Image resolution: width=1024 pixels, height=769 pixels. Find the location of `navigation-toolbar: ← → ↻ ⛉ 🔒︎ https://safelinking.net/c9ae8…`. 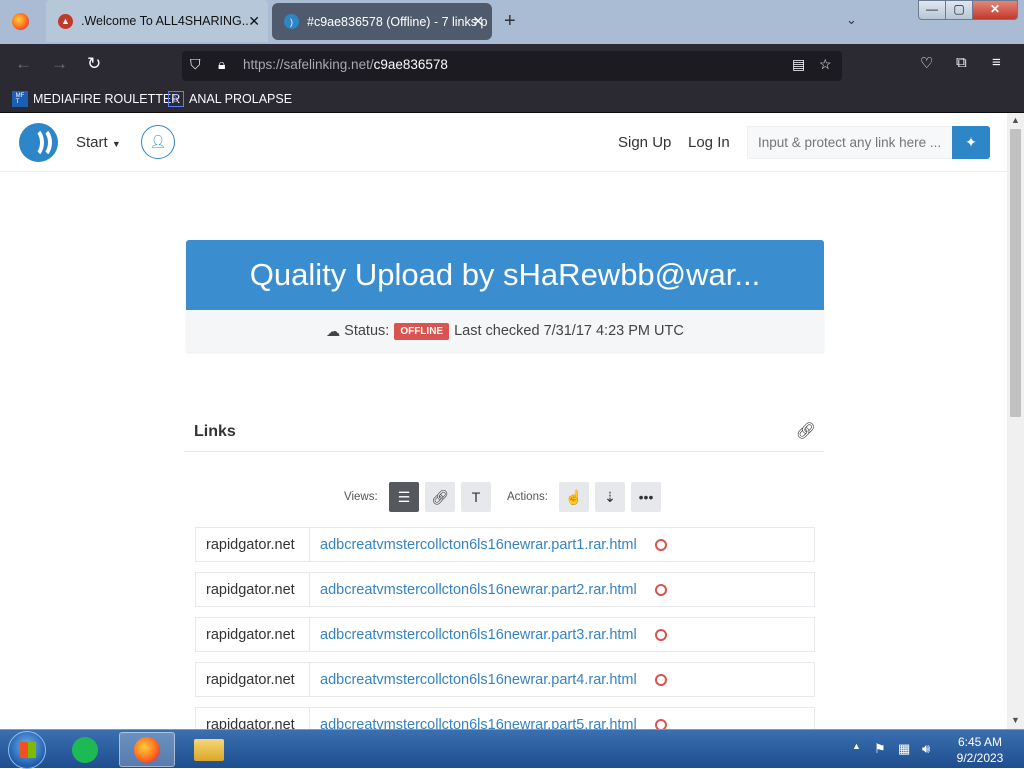

navigation-toolbar: ← → ↻ ⛉ 🔒︎ https://safelinking.net/c9ae8… is located at coordinates (512, 65).